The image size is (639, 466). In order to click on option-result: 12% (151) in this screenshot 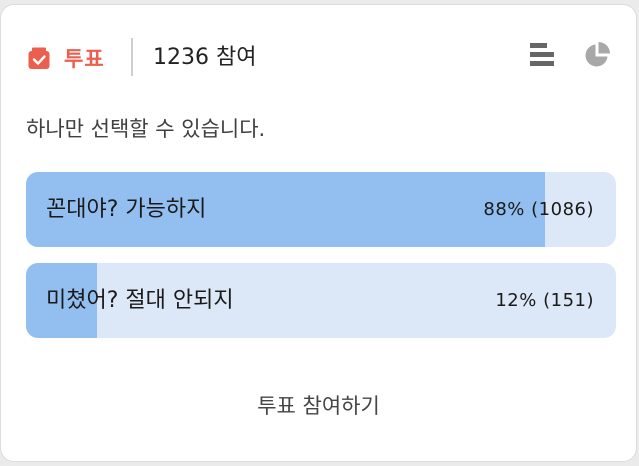, I will do `click(544, 300)`.